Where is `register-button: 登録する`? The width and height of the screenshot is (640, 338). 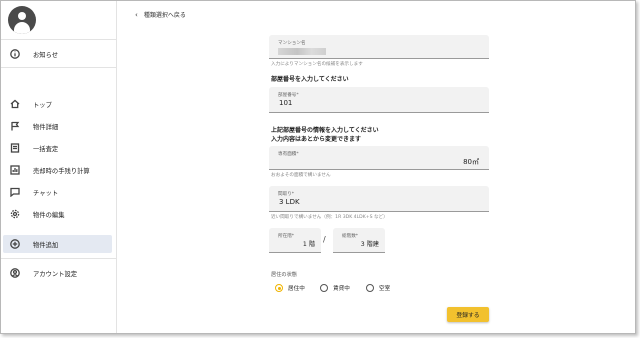
register-button: 登録する is located at coordinates (468, 314).